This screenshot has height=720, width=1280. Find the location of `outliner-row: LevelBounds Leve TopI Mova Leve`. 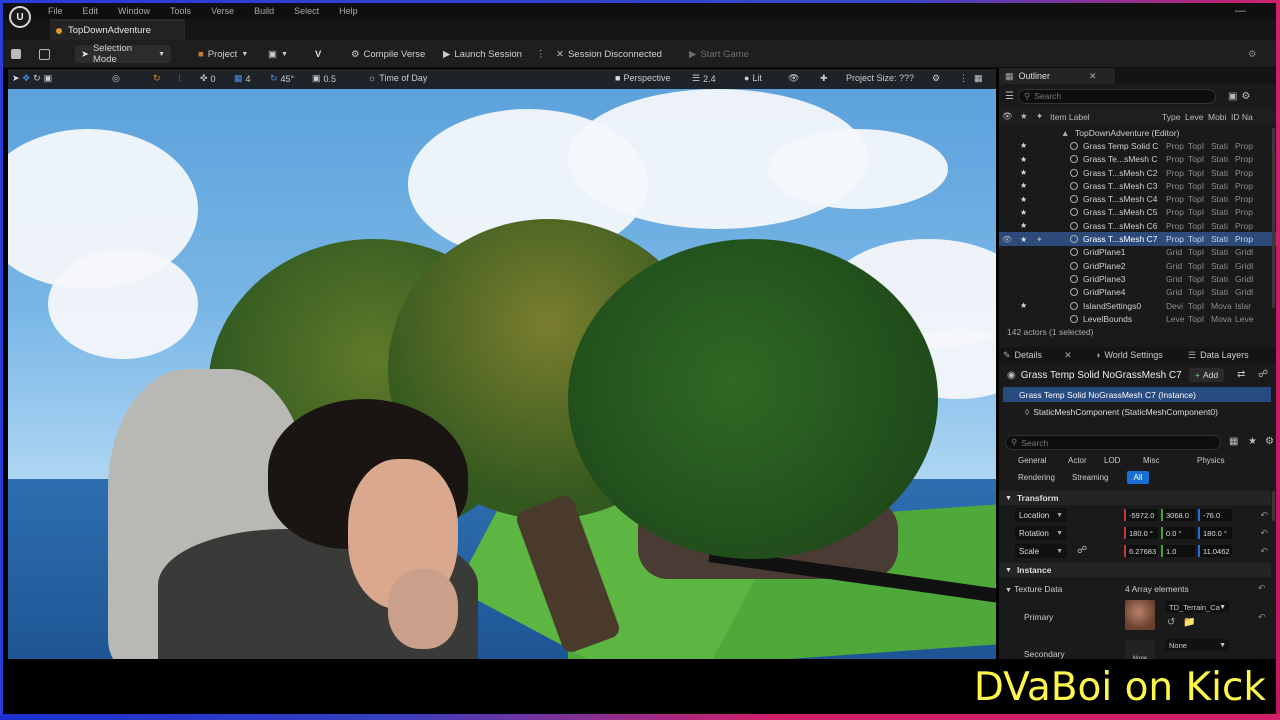

outliner-row: LevelBounds Leve TopI Mova Leve is located at coordinates (1137, 317).